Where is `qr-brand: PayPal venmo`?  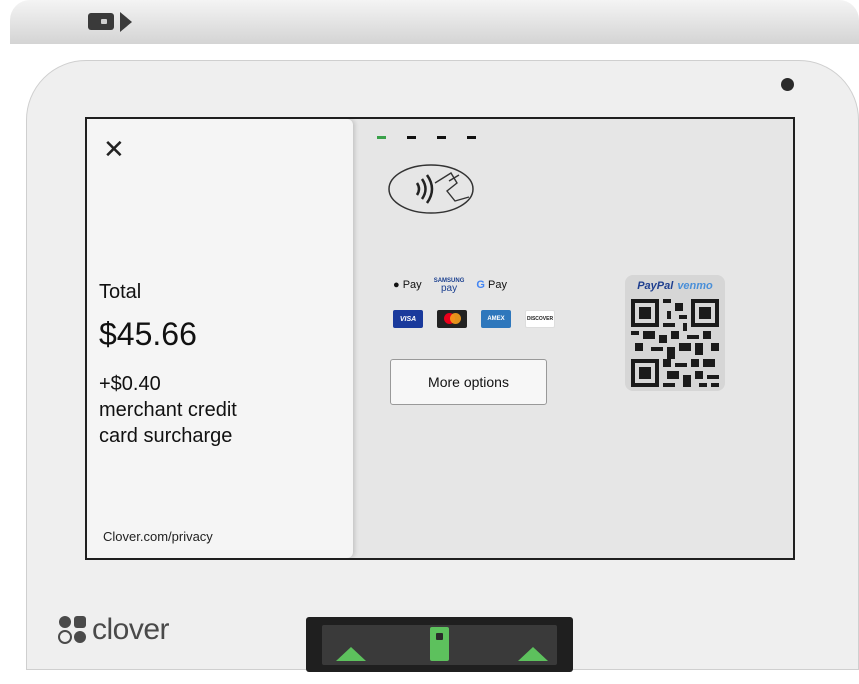
qr-brand: PayPal venmo is located at coordinates (675, 286).